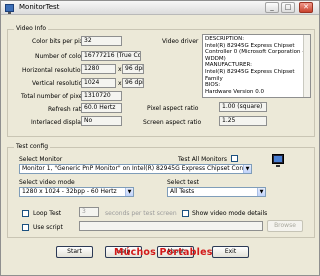  Describe the element at coordinates (285, 226) in the screenshot. I see `browse-button: Browse` at that location.